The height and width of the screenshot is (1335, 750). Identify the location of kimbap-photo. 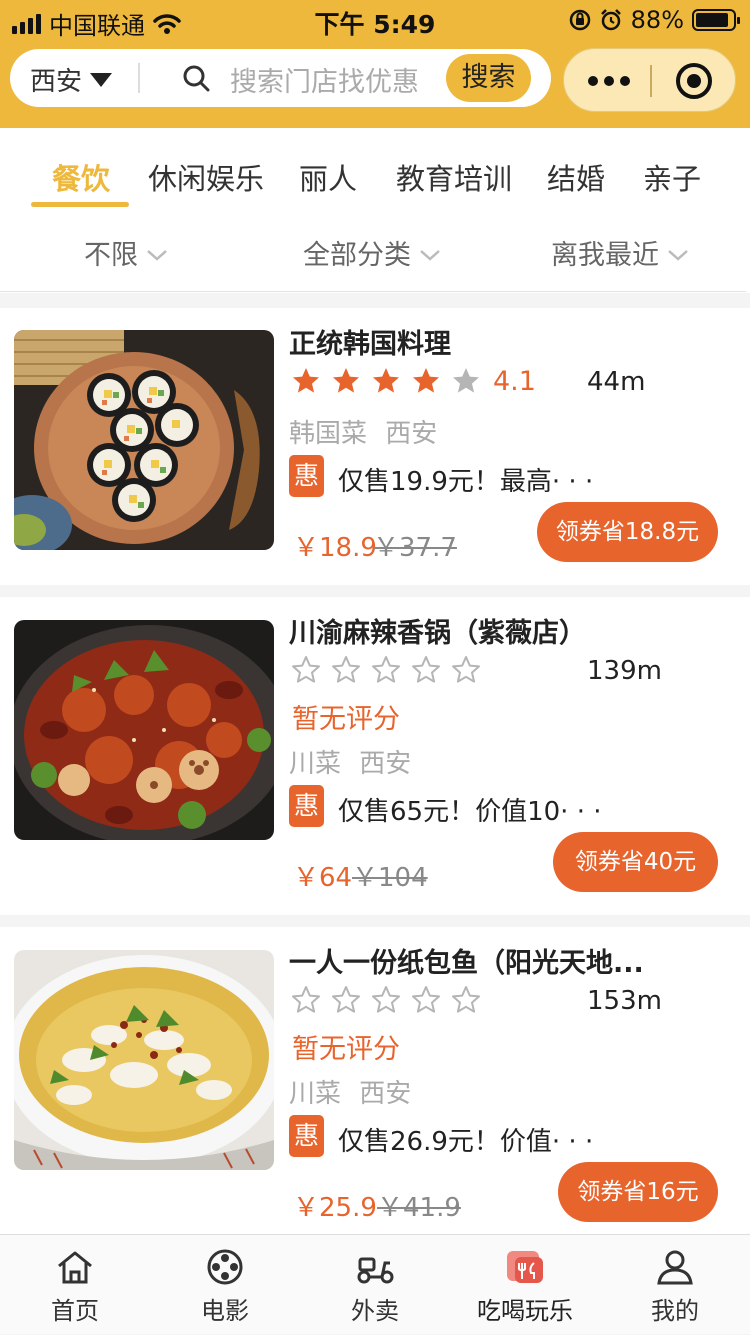
(144, 440).